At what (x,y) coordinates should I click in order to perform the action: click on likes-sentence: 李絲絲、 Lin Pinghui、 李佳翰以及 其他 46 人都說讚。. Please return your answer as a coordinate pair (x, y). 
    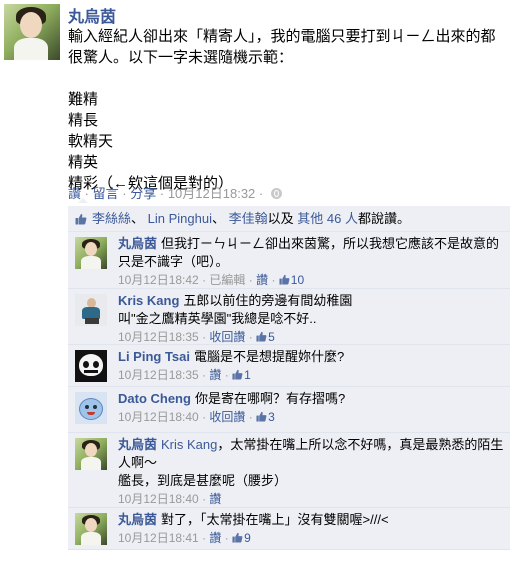
    Looking at the image, I should click on (289, 219).